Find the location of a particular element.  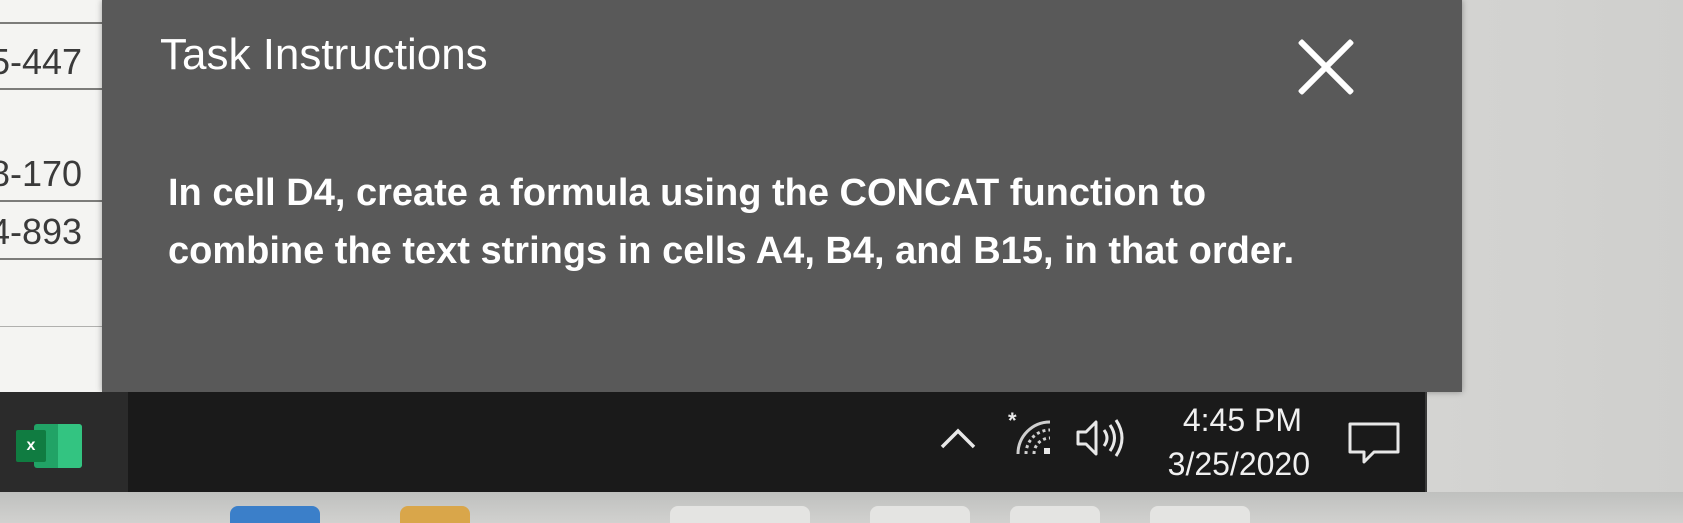

taskbar-app-area: x is located at coordinates (64, 442).